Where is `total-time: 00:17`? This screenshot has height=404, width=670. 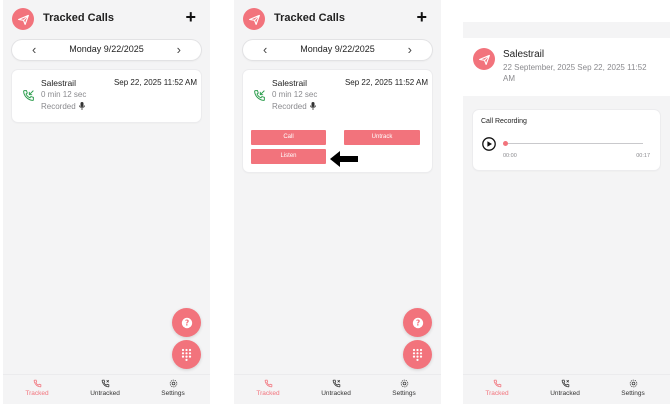
total-time: 00:17 is located at coordinates (643, 156).